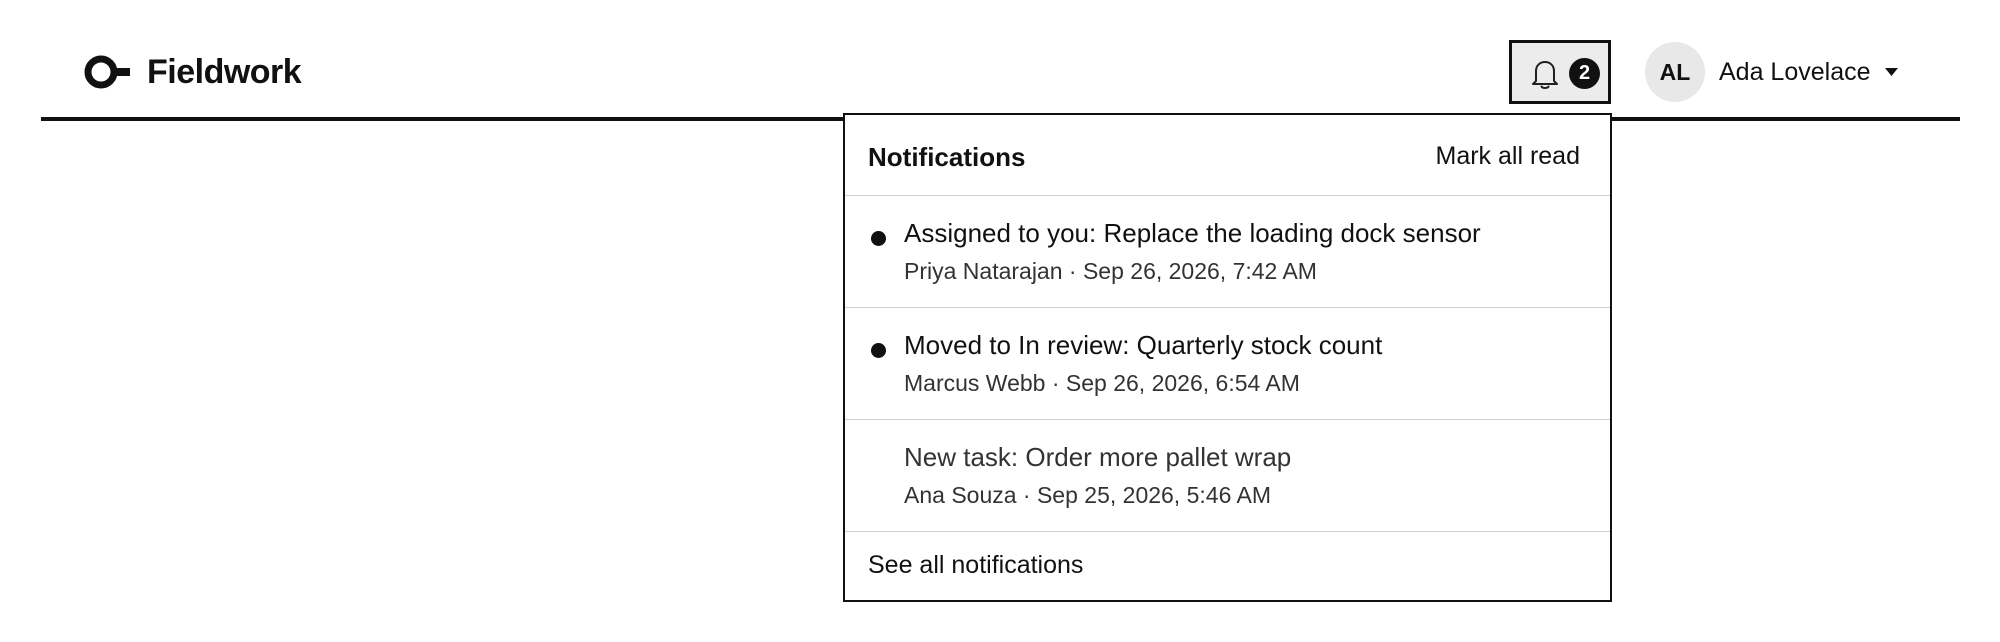 The image size is (2000, 642). Describe the element at coordinates (1098, 457) in the screenshot. I see `notification-title: New task: Order more pallet wrap` at that location.